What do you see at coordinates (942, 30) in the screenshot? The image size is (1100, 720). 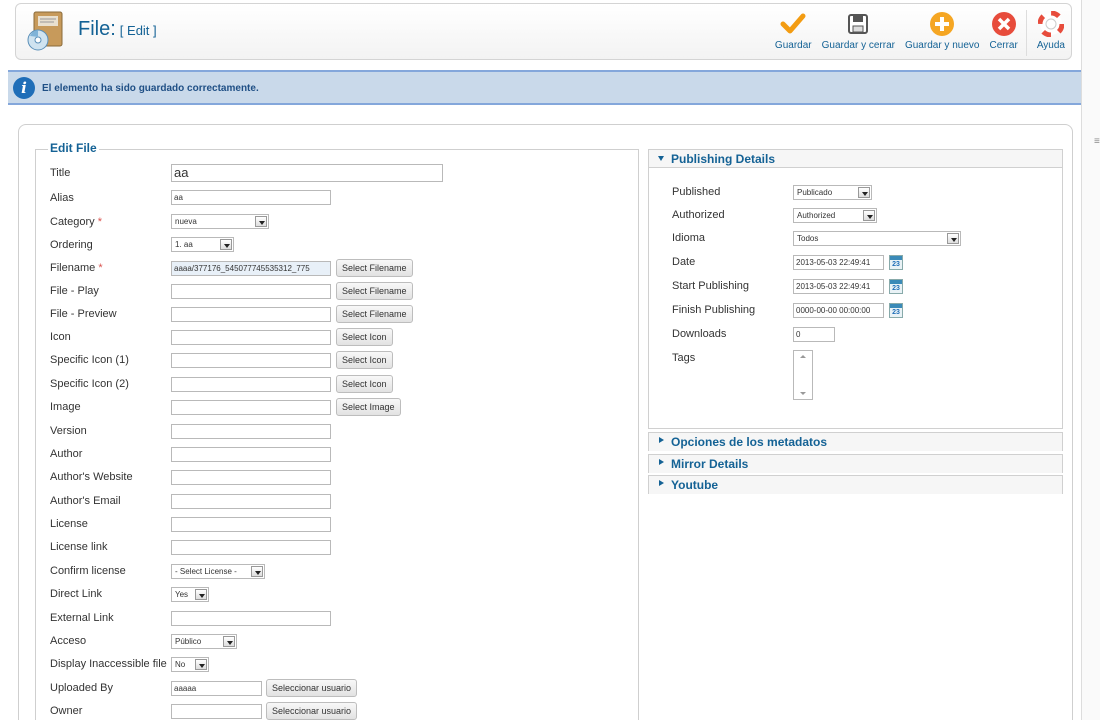 I see `save-and-new-button: Guardar y nuevo` at bounding box center [942, 30].